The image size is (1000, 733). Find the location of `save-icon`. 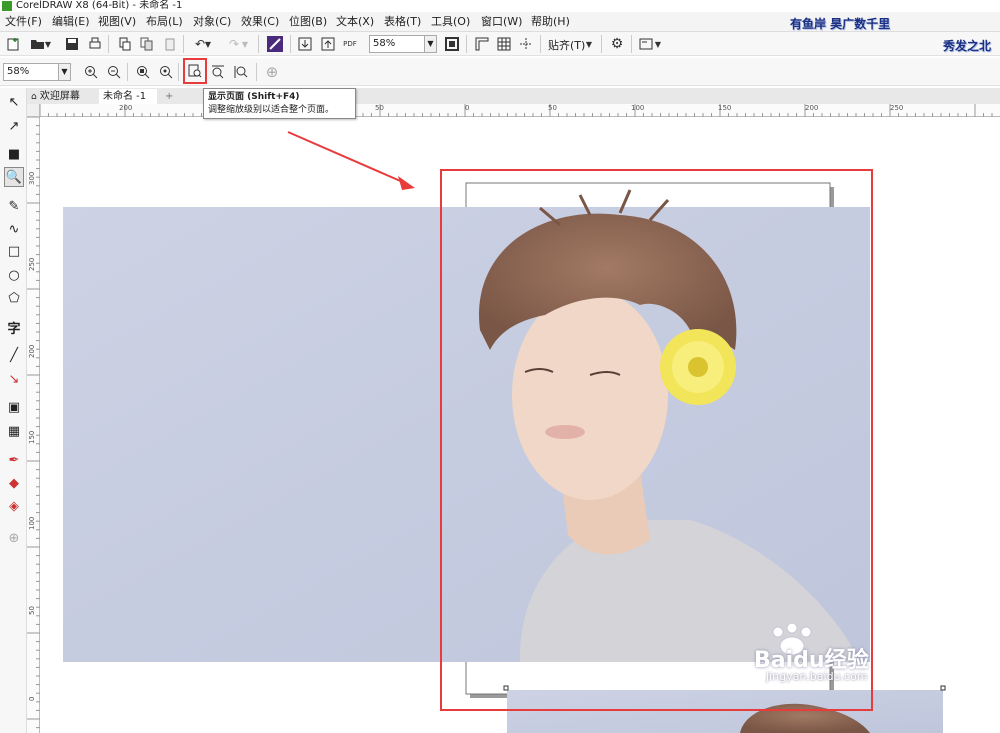

save-icon is located at coordinates (72, 44).